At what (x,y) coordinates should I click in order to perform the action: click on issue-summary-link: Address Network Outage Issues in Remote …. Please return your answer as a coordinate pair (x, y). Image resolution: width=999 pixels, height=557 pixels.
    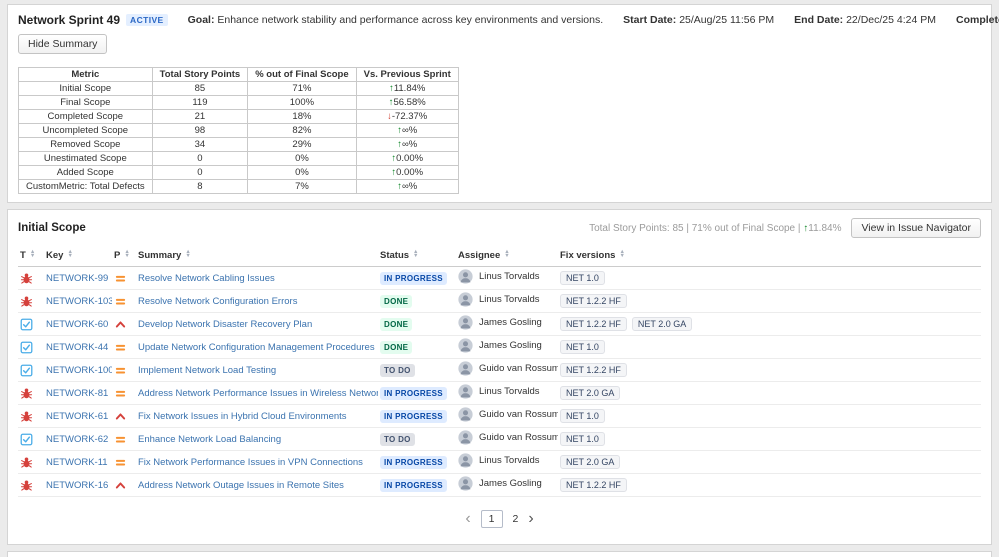
    Looking at the image, I should click on (241, 485).